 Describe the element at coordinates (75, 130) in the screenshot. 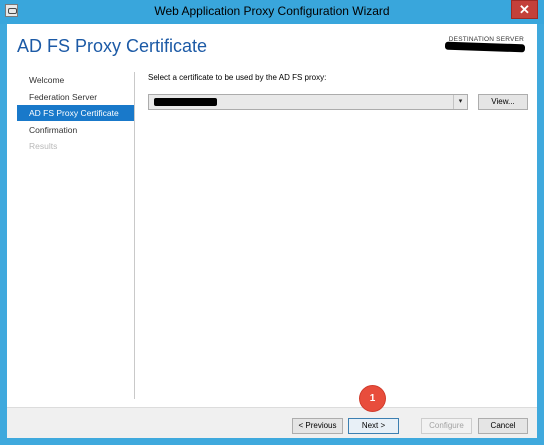

I see `nav-item-confirmation: Confirmation` at that location.